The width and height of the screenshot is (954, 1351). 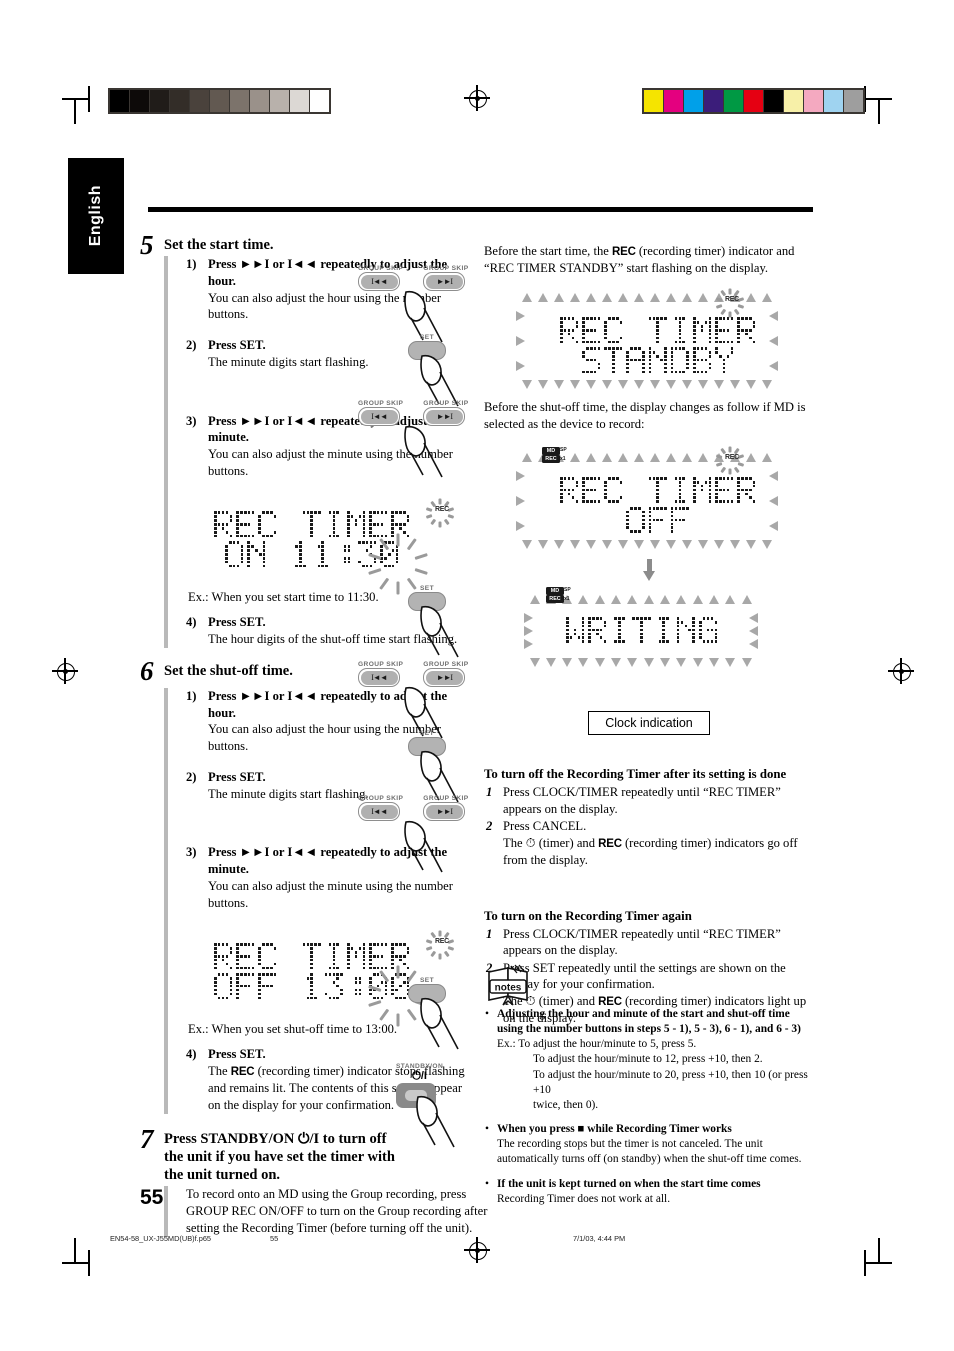 I want to click on clock-indication-wrap: Clock indication, so click(x=649, y=723).